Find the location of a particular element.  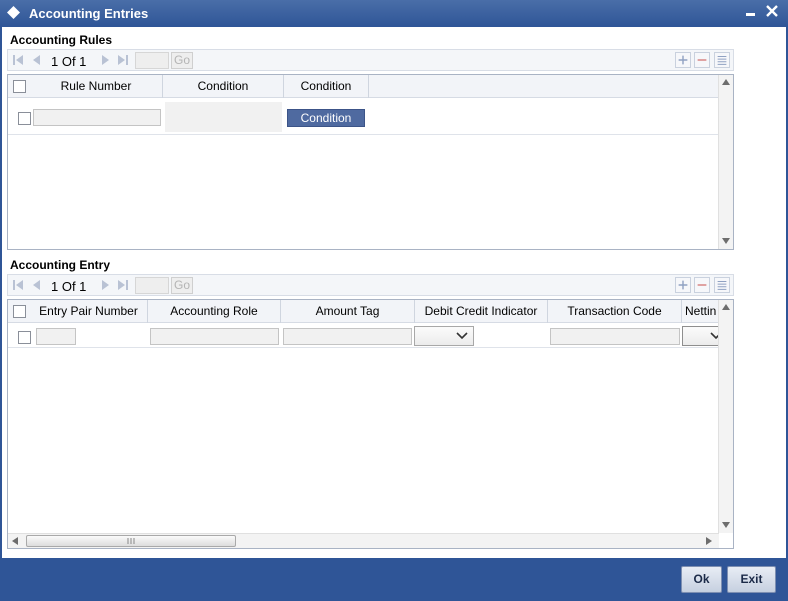

rules-page-number-input is located at coordinates (152, 60).